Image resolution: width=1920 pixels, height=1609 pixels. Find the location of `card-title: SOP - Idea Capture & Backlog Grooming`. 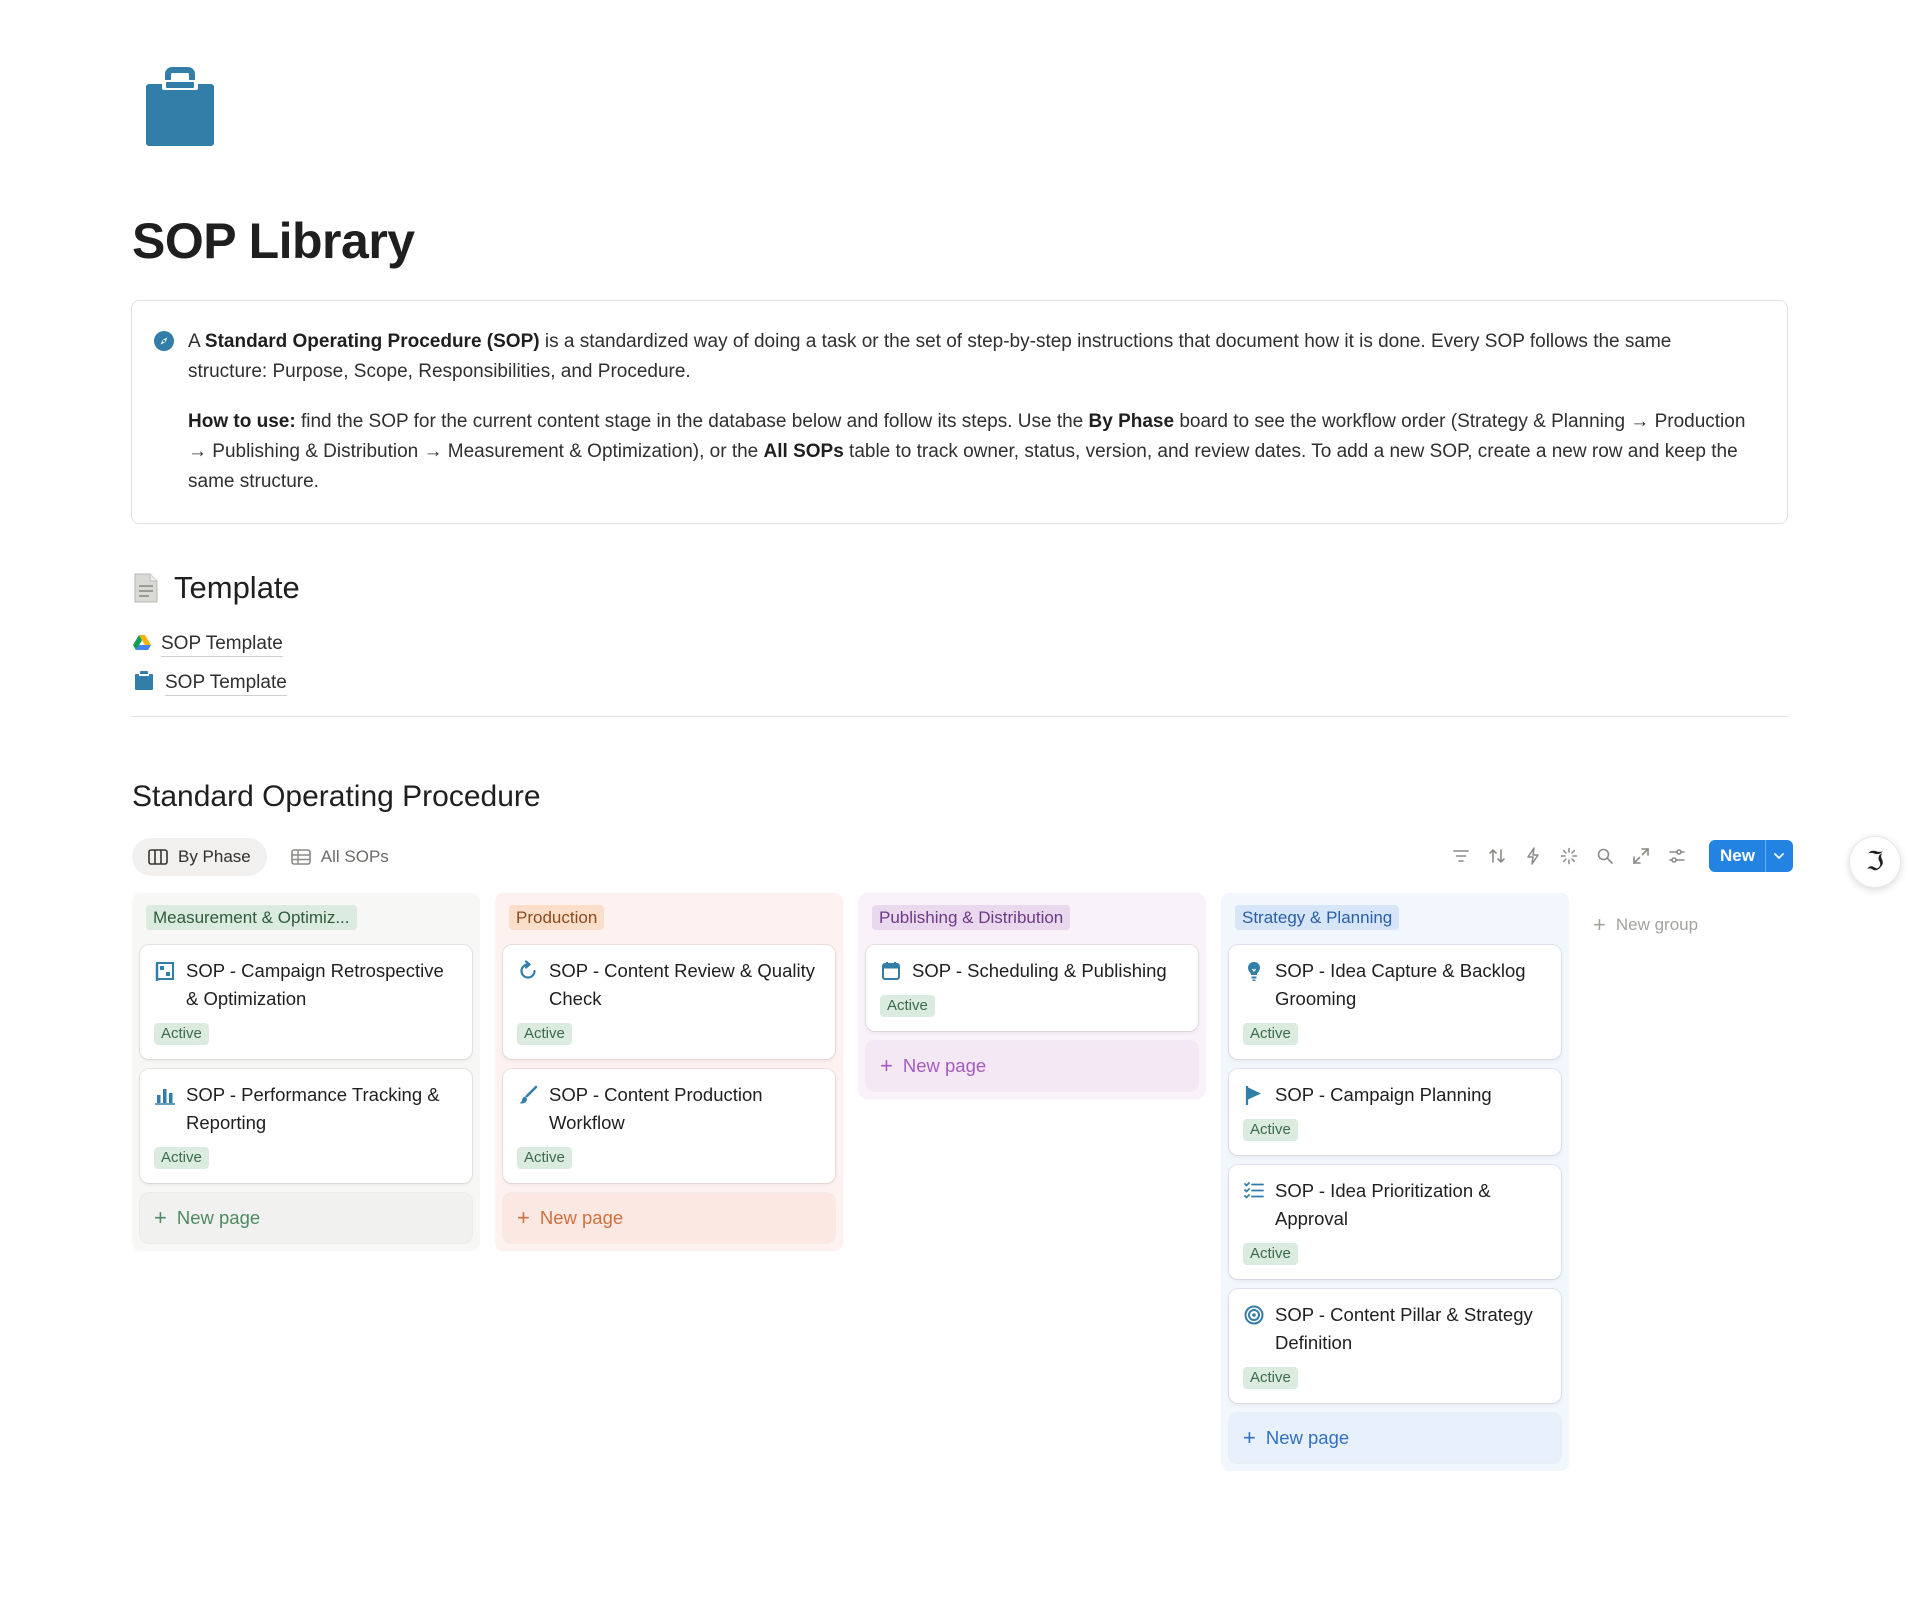

card-title: SOP - Idea Capture & Backlog Grooming is located at coordinates (1400, 984).